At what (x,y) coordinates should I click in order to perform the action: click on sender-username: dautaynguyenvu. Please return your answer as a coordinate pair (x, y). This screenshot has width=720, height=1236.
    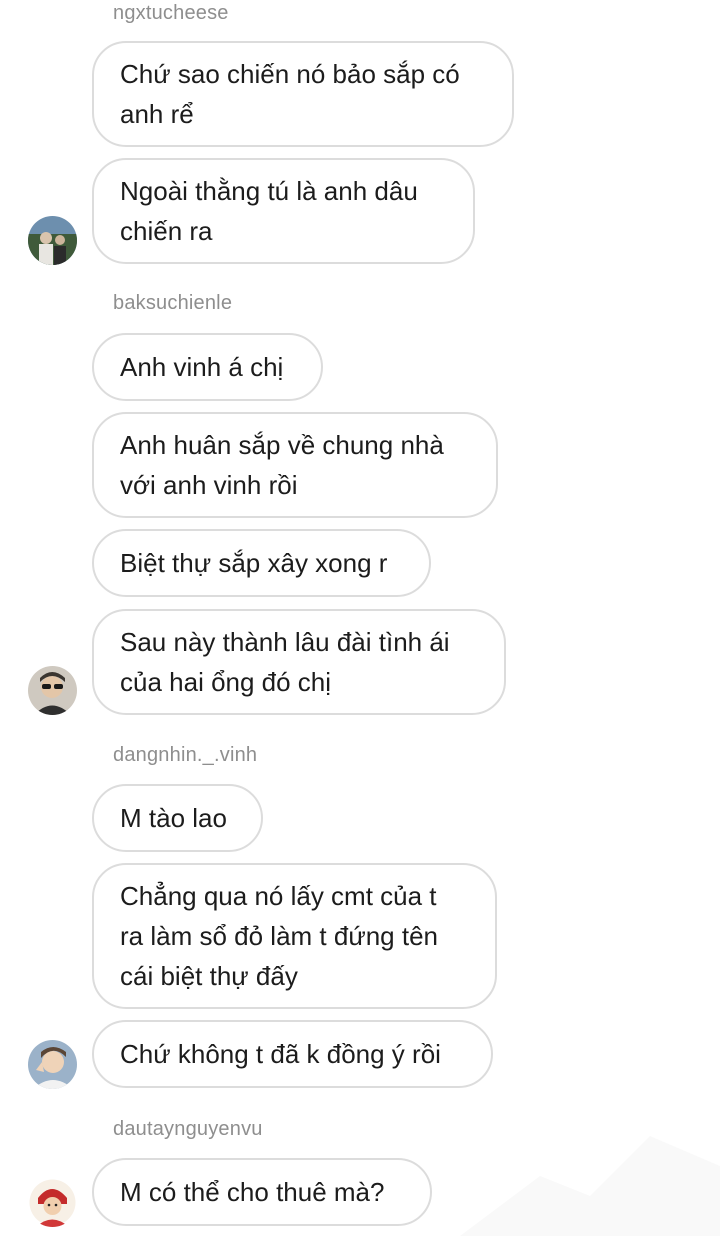
    Looking at the image, I should click on (188, 1129).